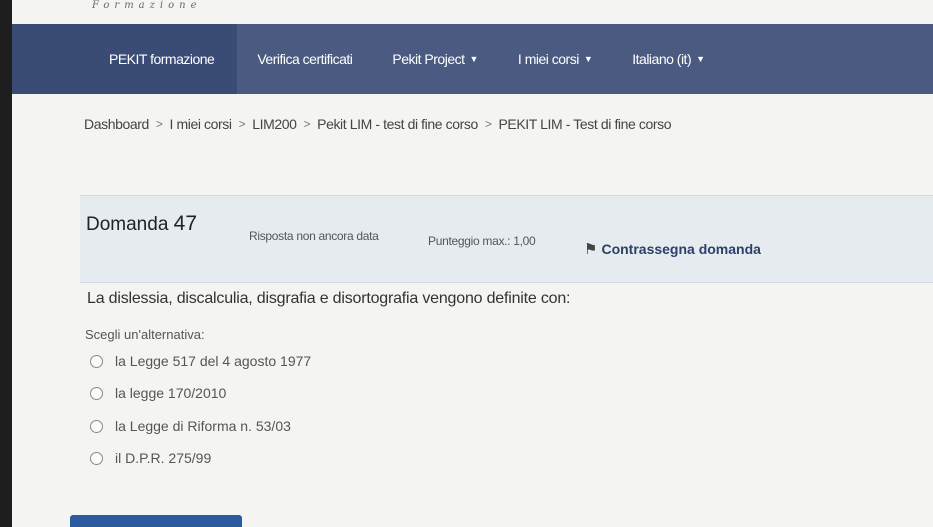  I want to click on nav-item-pekit-project: Pekit Project ▼, so click(435, 59).